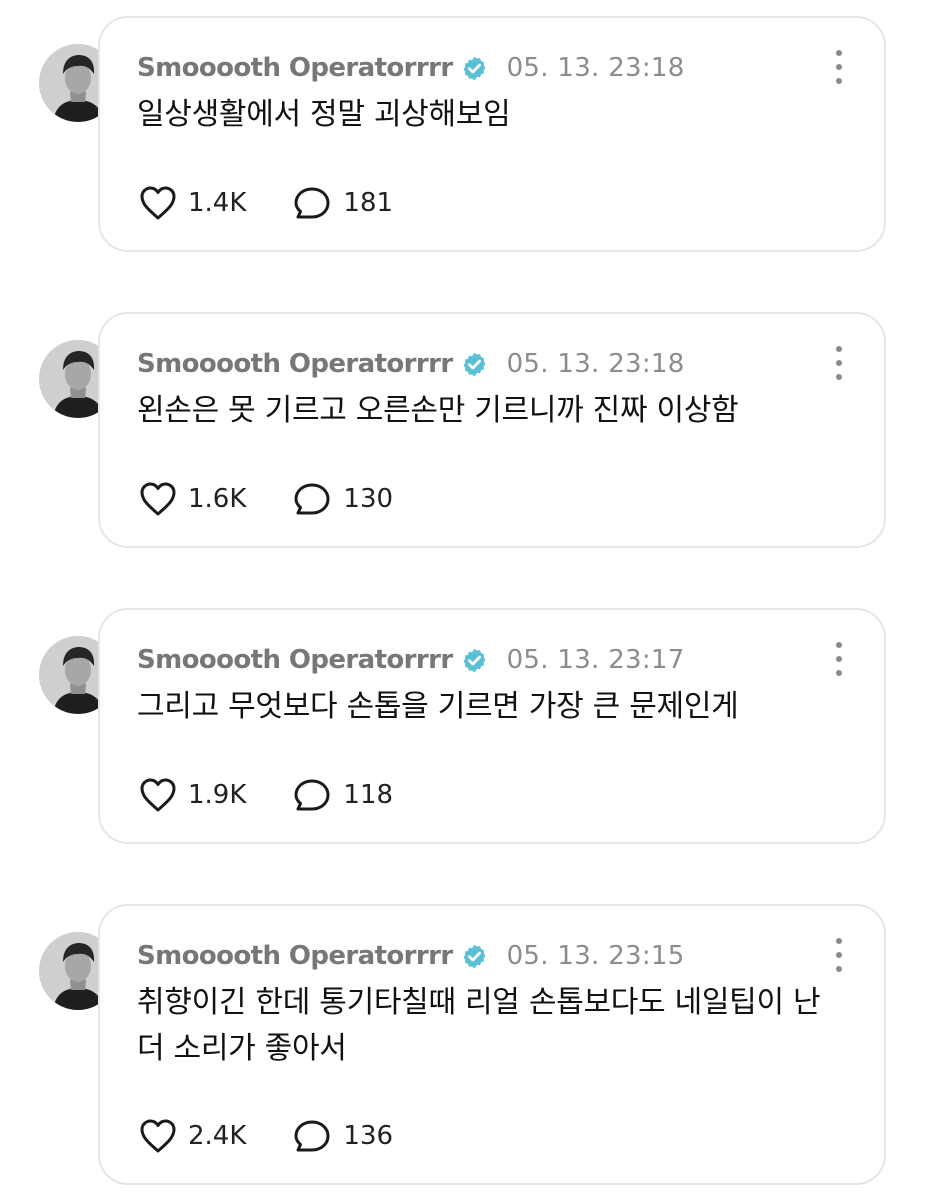 This screenshot has height=1200, width=927. I want to click on post-actions: 1.4K 181, so click(266, 203).